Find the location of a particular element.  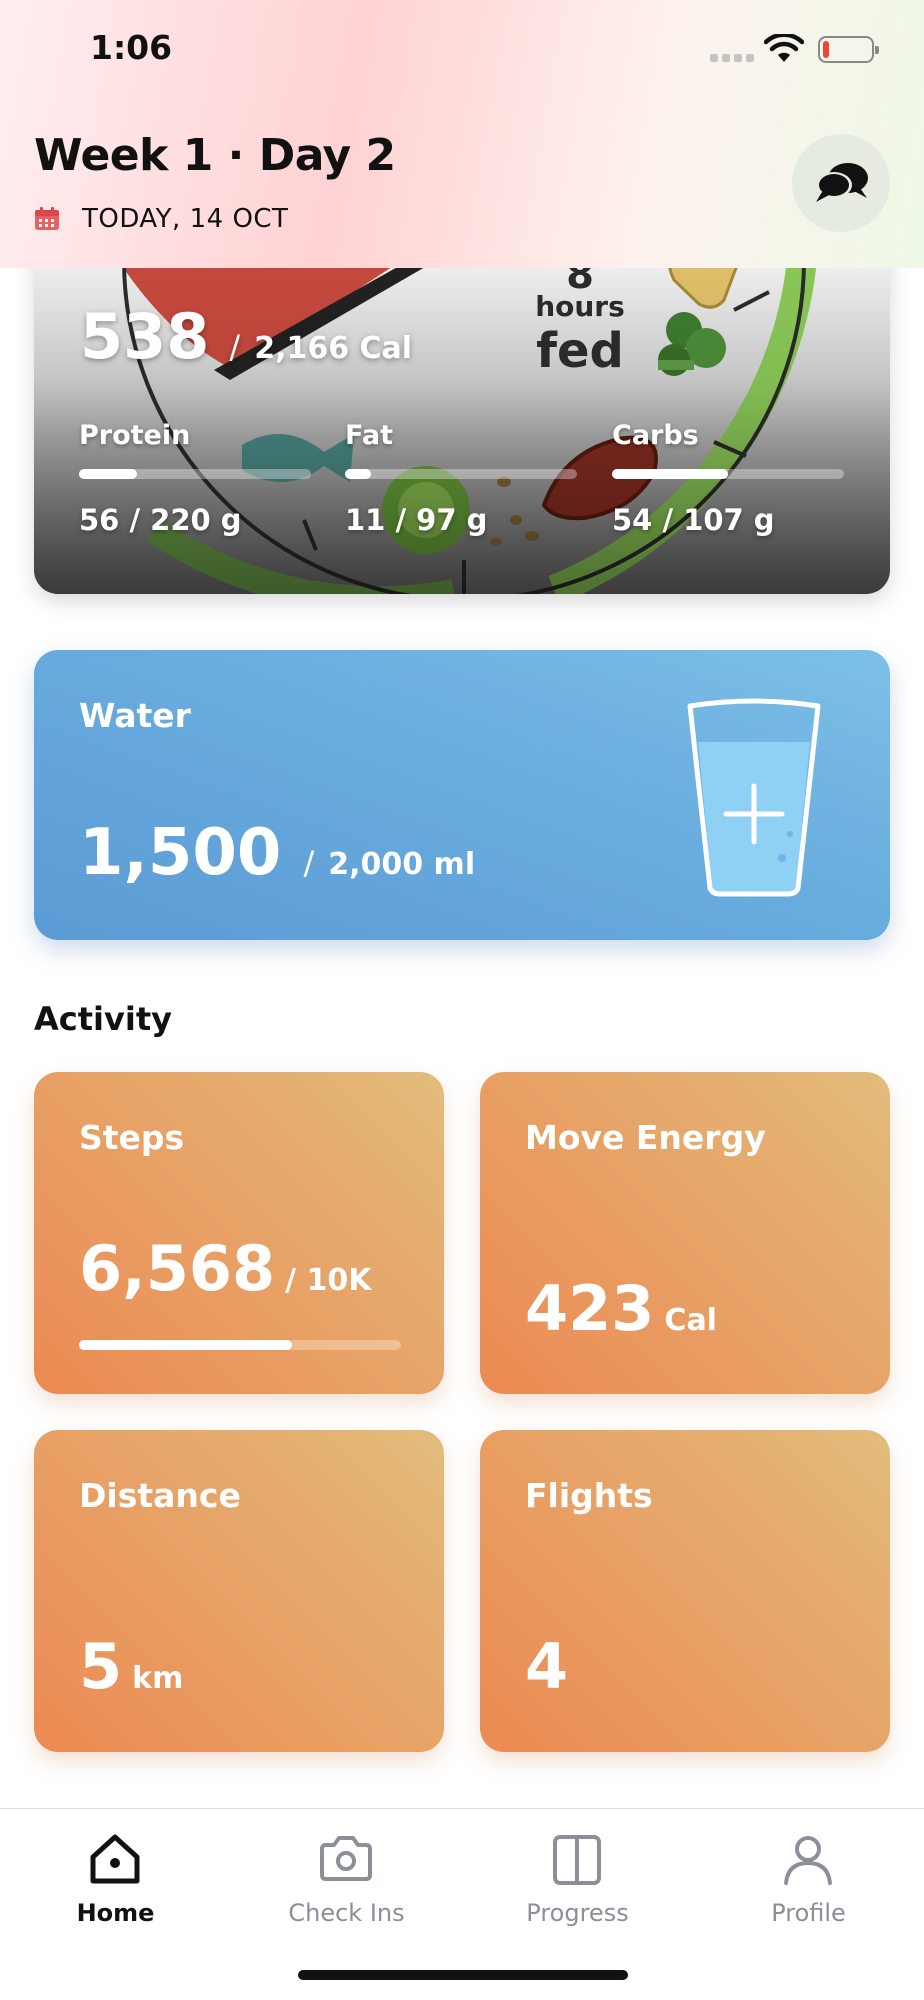

move-energy-tile: Move Energy 423 Cal is located at coordinates (685, 1233).